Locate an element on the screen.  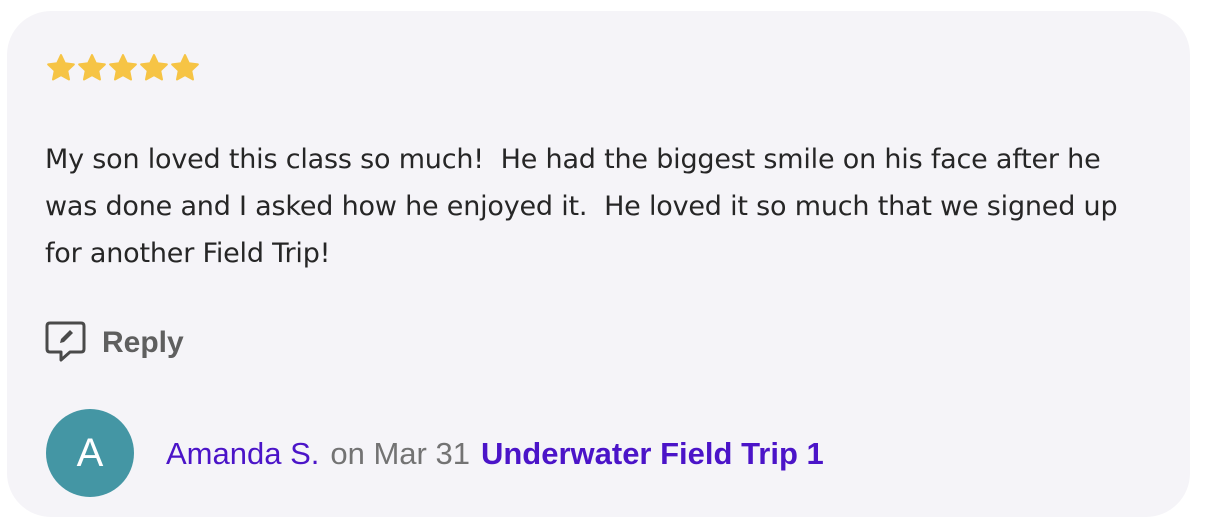
reply-button: Reply is located at coordinates (114, 343).